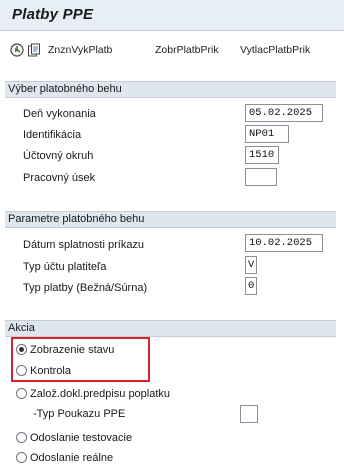 The width and height of the screenshot is (344, 465). I want to click on toolbar-btn-zobrplatbprik: ZobrPlatbPrik, so click(187, 50).